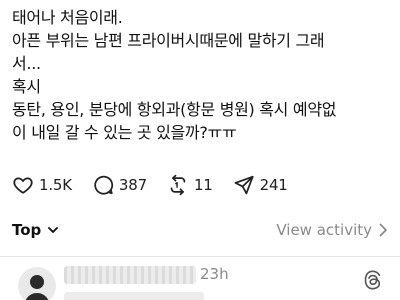 This screenshot has height=300, width=400. What do you see at coordinates (132, 185) in the screenshot?
I see `comment-count: 387` at bounding box center [132, 185].